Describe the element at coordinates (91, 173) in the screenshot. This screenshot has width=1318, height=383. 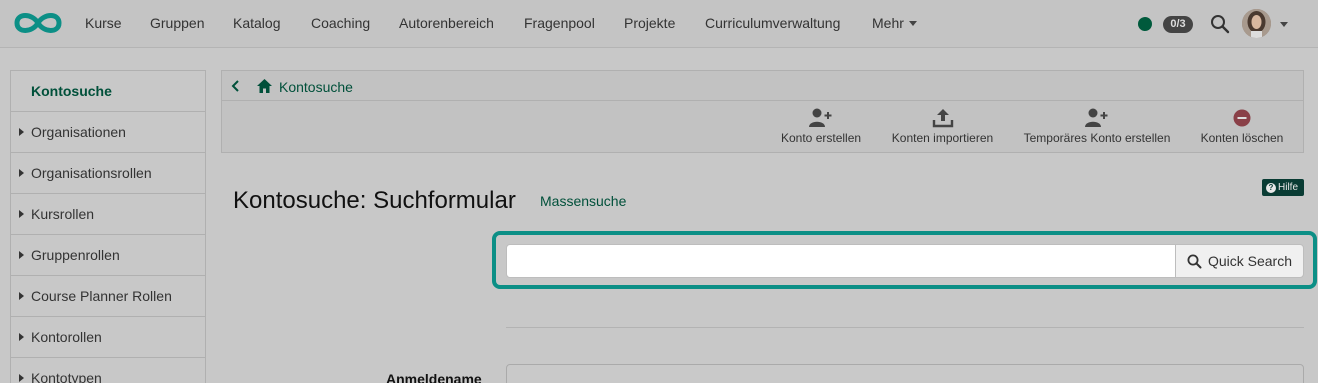
I see `sidebar-item-label: Organisationsrollen` at that location.